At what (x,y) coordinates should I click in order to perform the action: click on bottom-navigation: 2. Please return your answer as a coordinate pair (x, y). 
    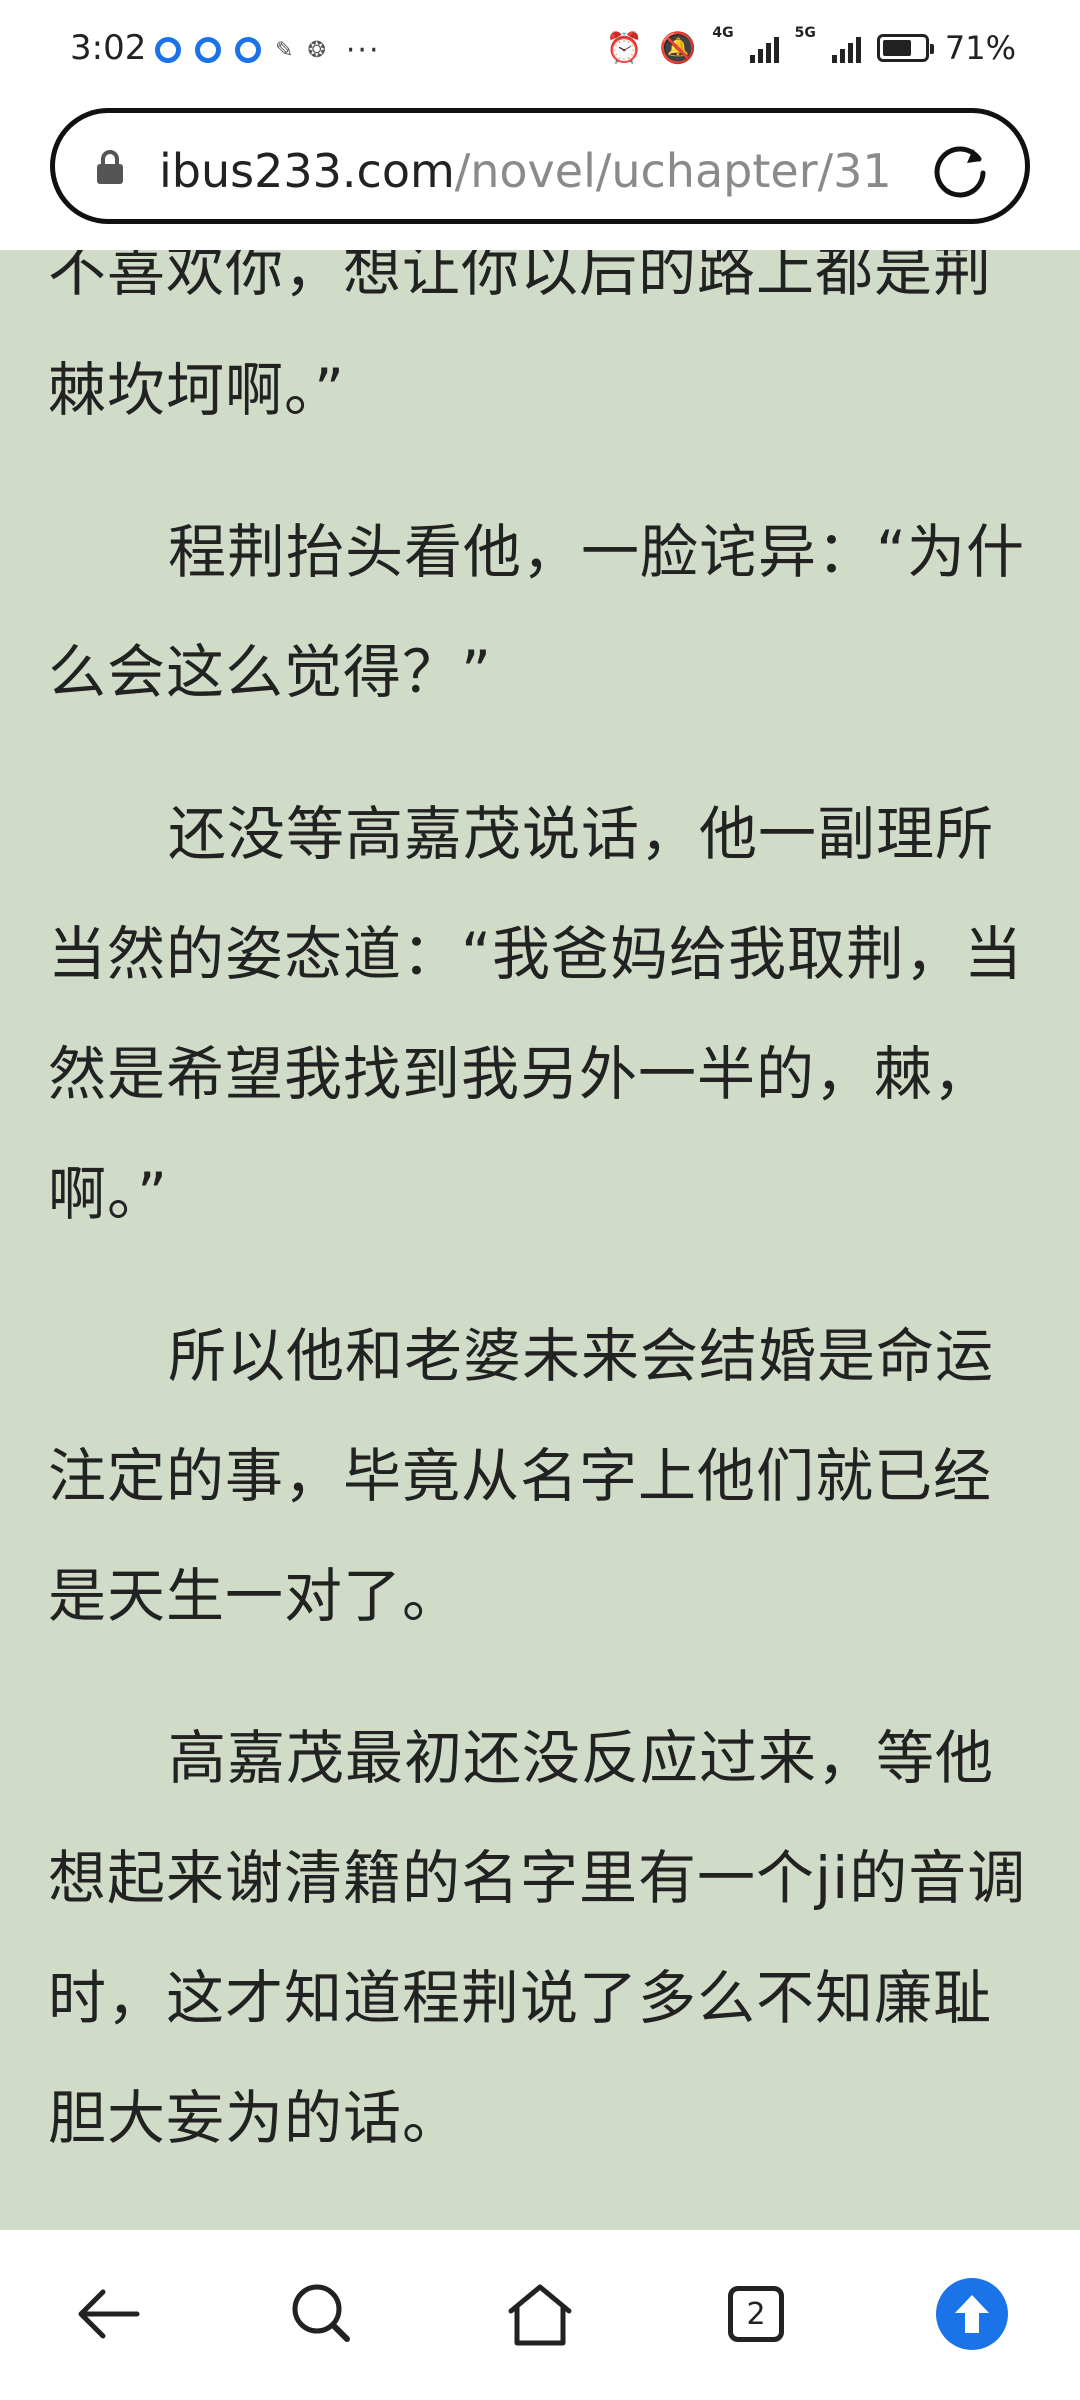
    Looking at the image, I should click on (540, 2316).